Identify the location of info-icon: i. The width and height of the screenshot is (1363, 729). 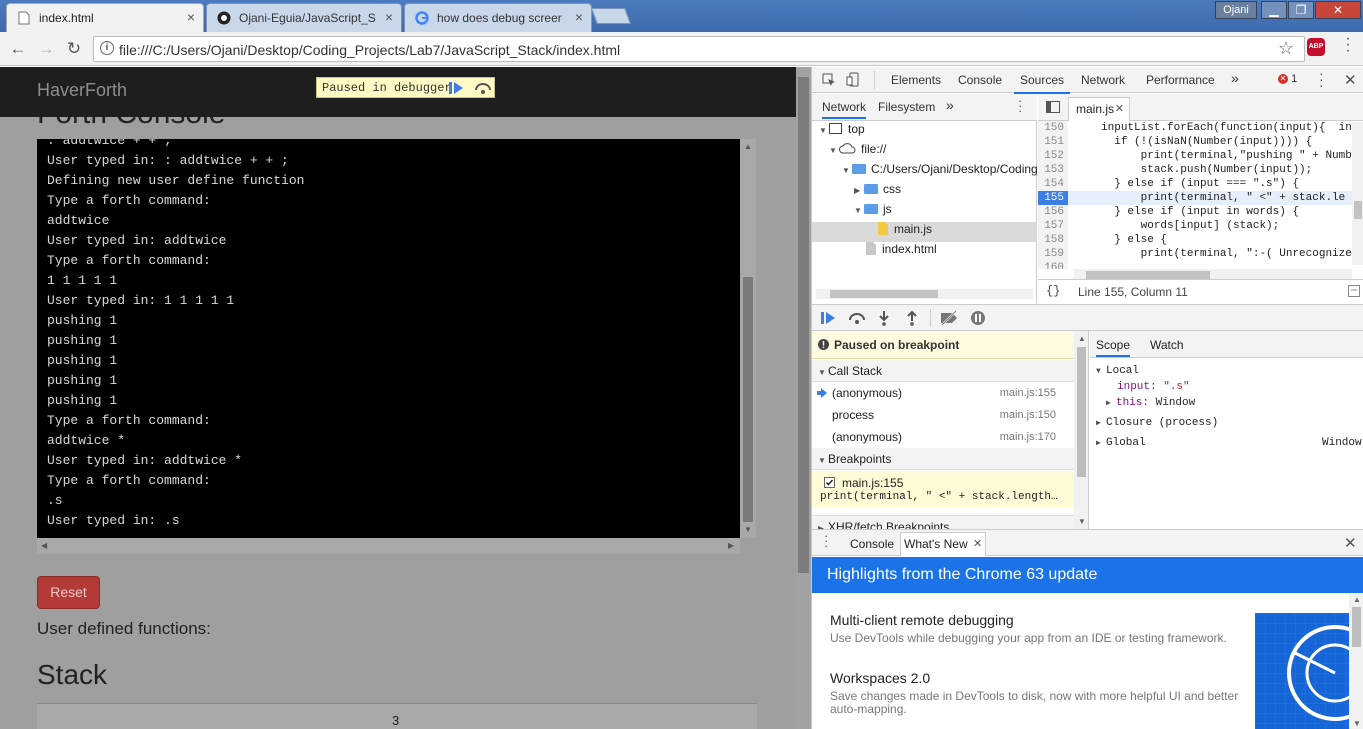
(107, 48).